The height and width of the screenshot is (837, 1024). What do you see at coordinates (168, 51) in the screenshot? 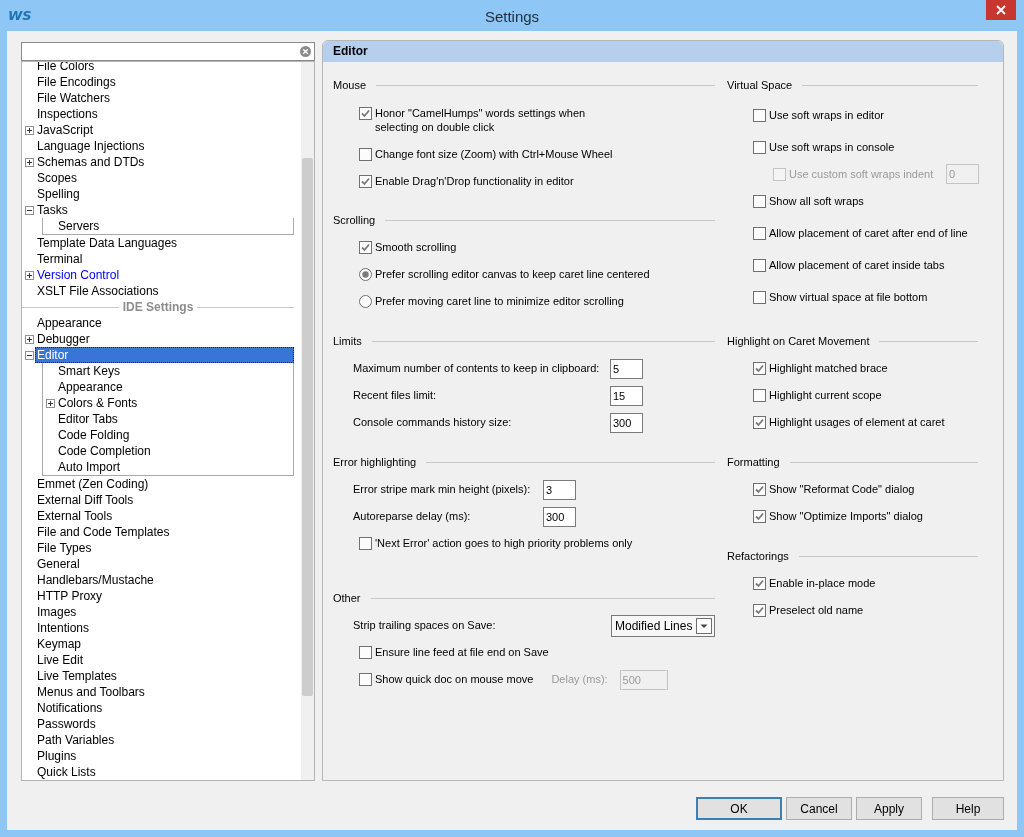
I see `search-field` at bounding box center [168, 51].